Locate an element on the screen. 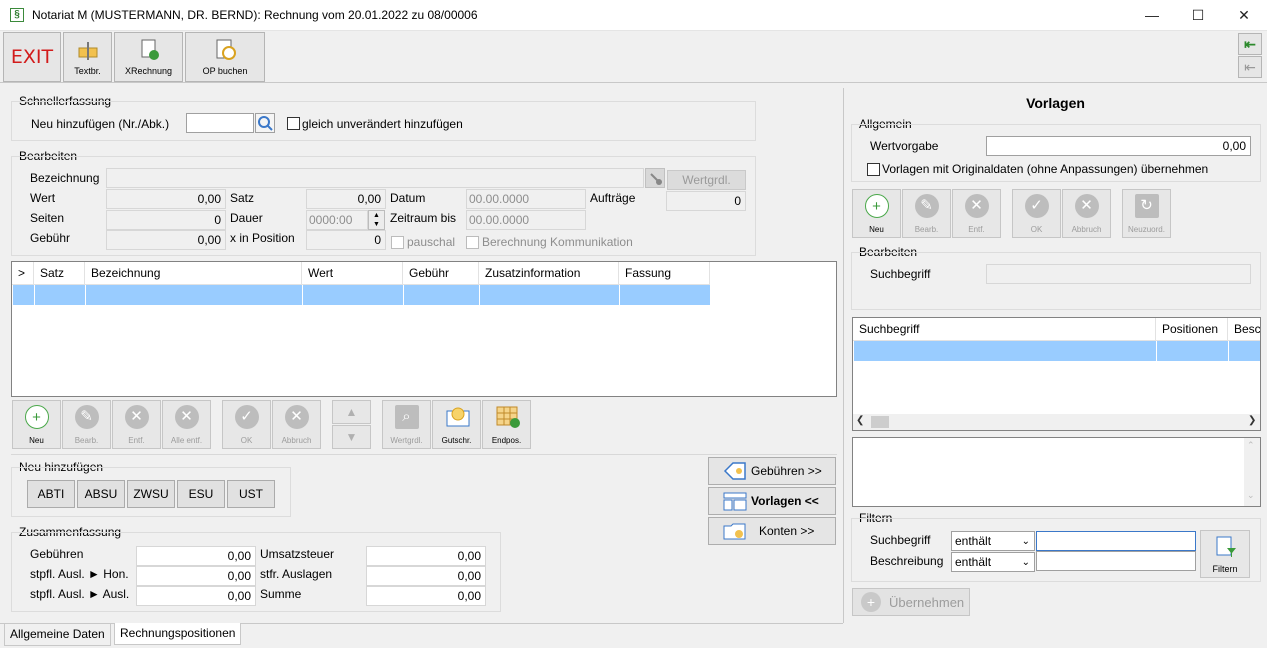 The height and width of the screenshot is (648, 1267). col-header: Wert is located at coordinates (352, 273).